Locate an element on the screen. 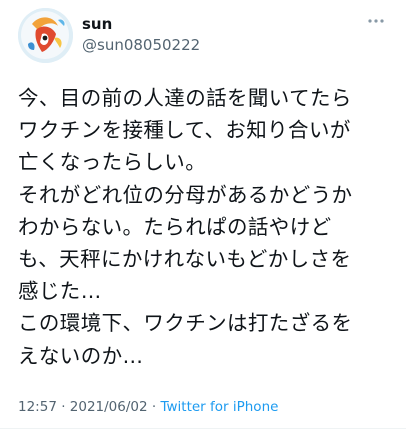 The height and width of the screenshot is (429, 406). tweet-date: 2021/06/02 is located at coordinates (109, 407).